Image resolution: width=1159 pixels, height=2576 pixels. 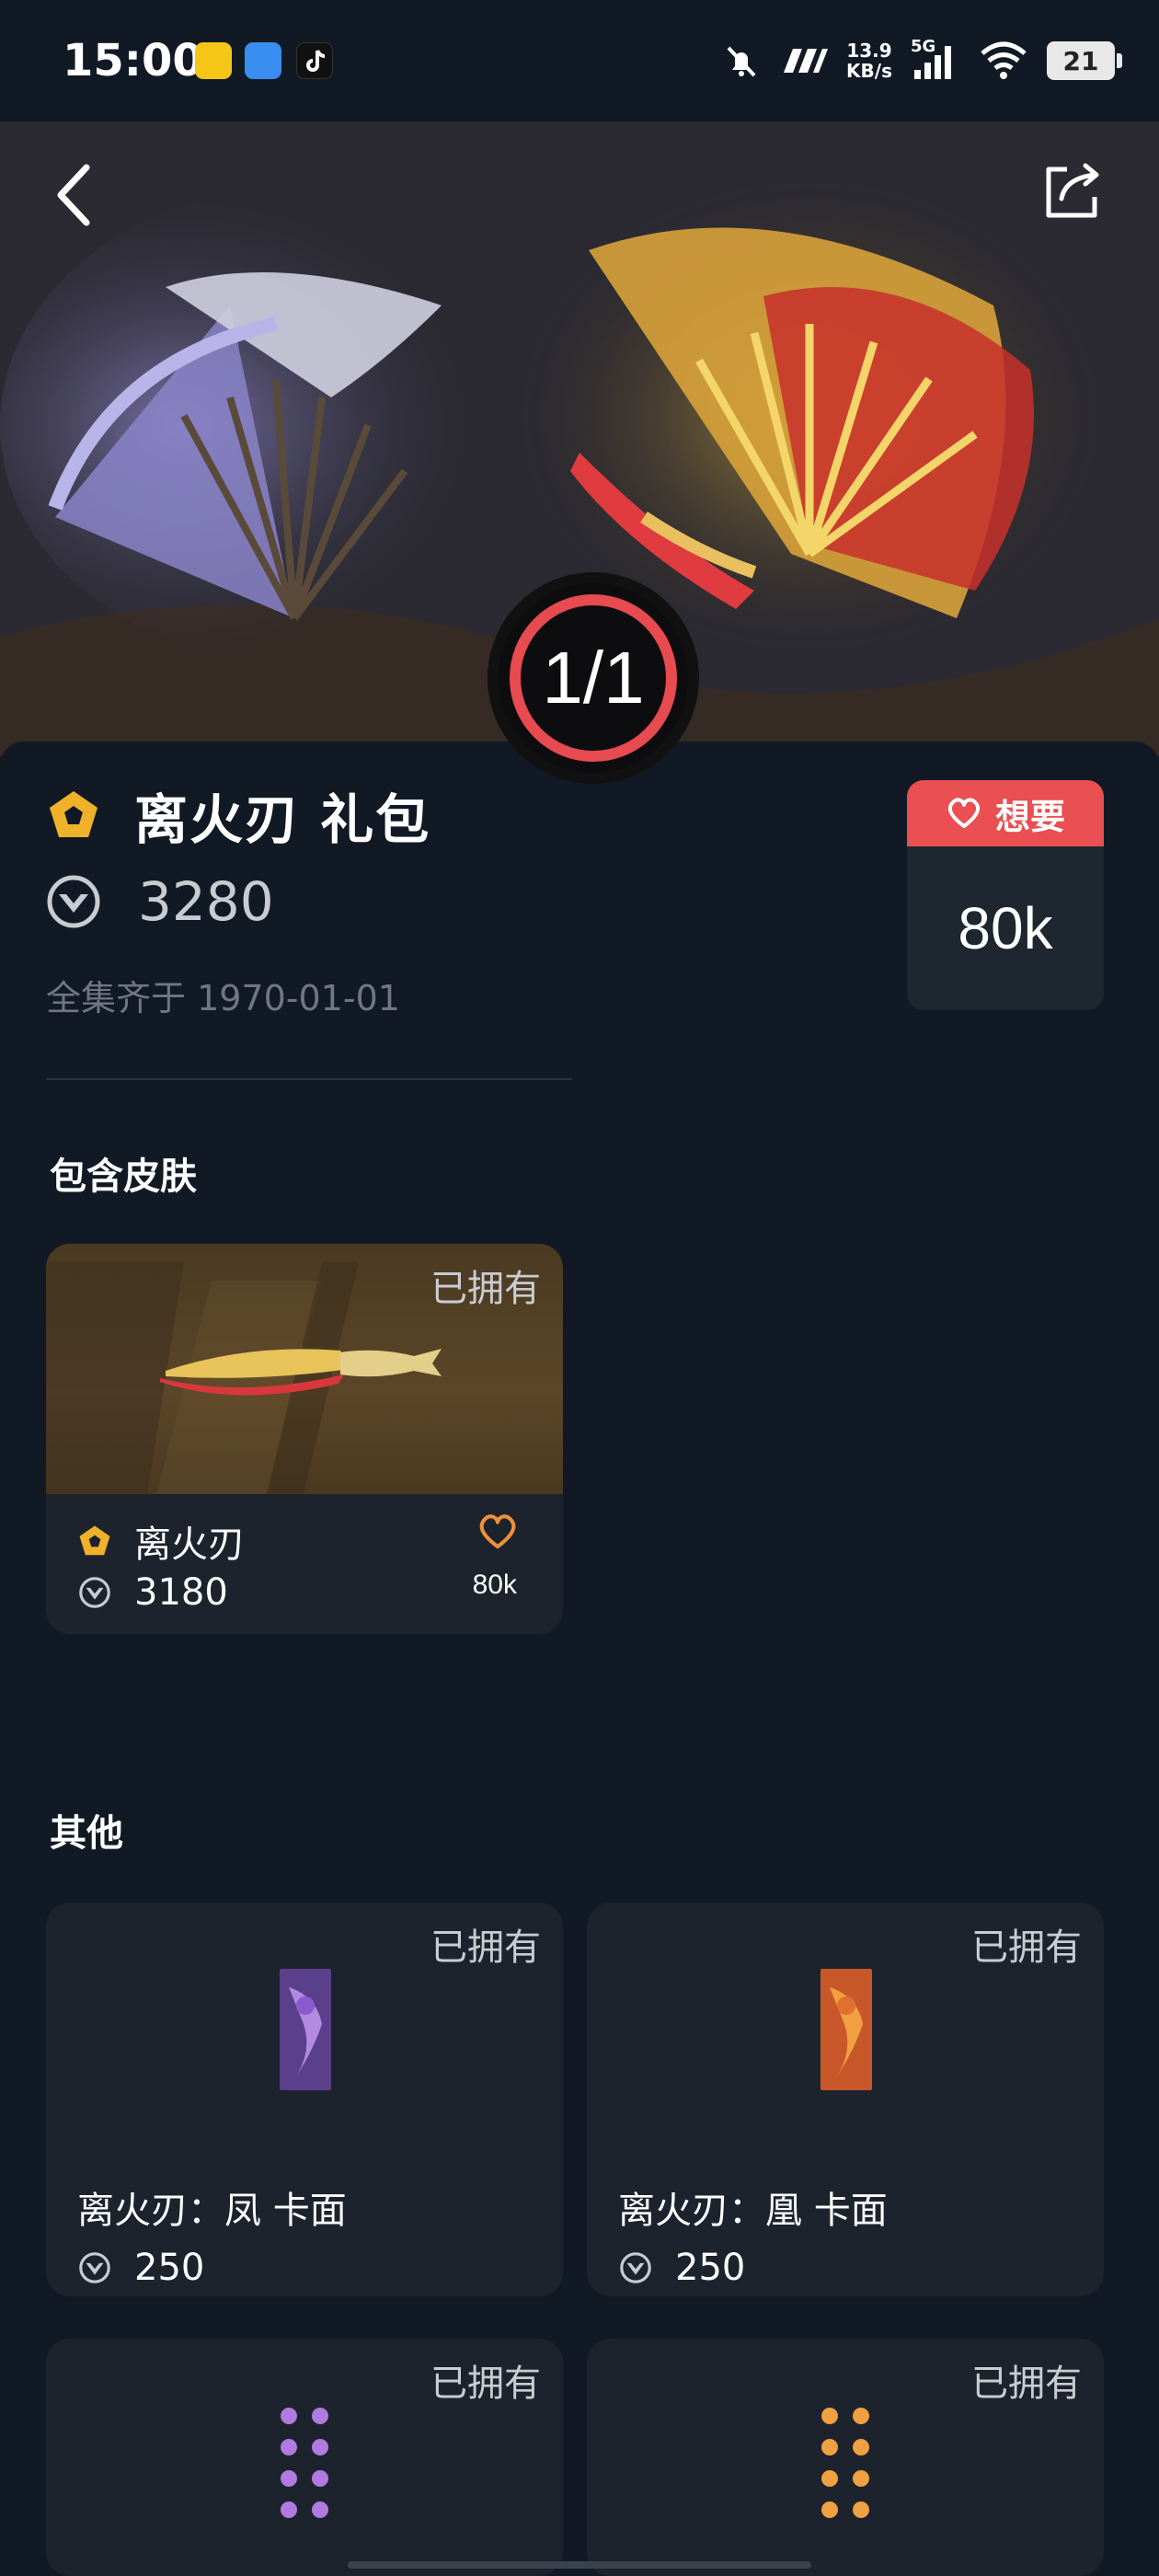 I want to click on bundle-title-row: 离火刃 礼包, so click(x=238, y=815).